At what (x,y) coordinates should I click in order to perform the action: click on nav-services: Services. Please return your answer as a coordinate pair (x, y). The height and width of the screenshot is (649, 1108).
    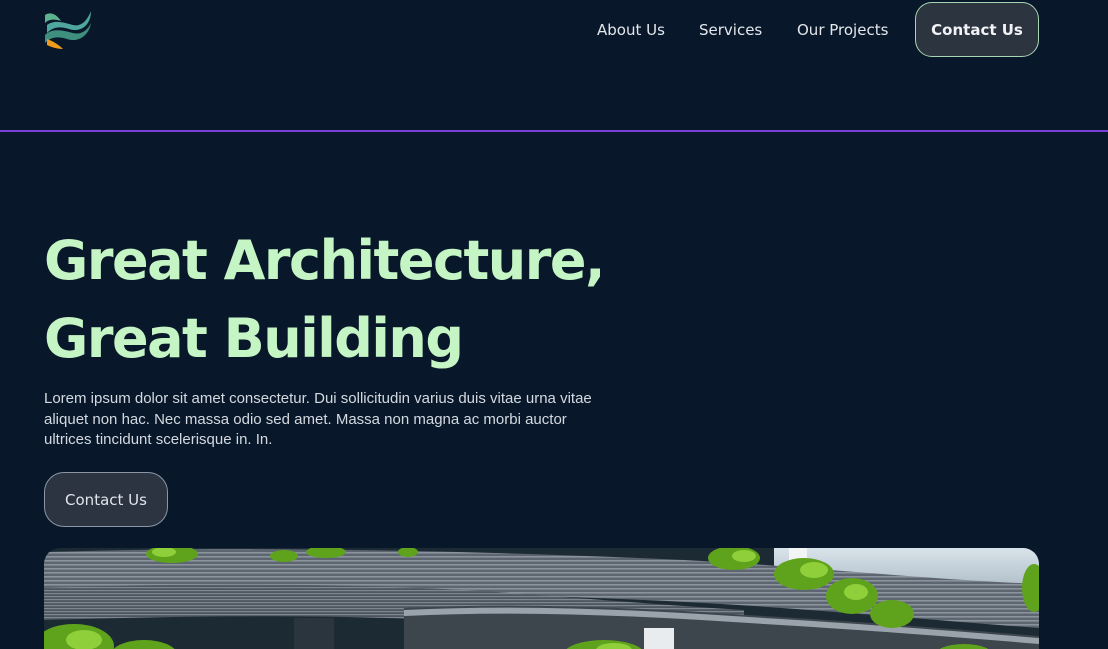
    Looking at the image, I should click on (730, 30).